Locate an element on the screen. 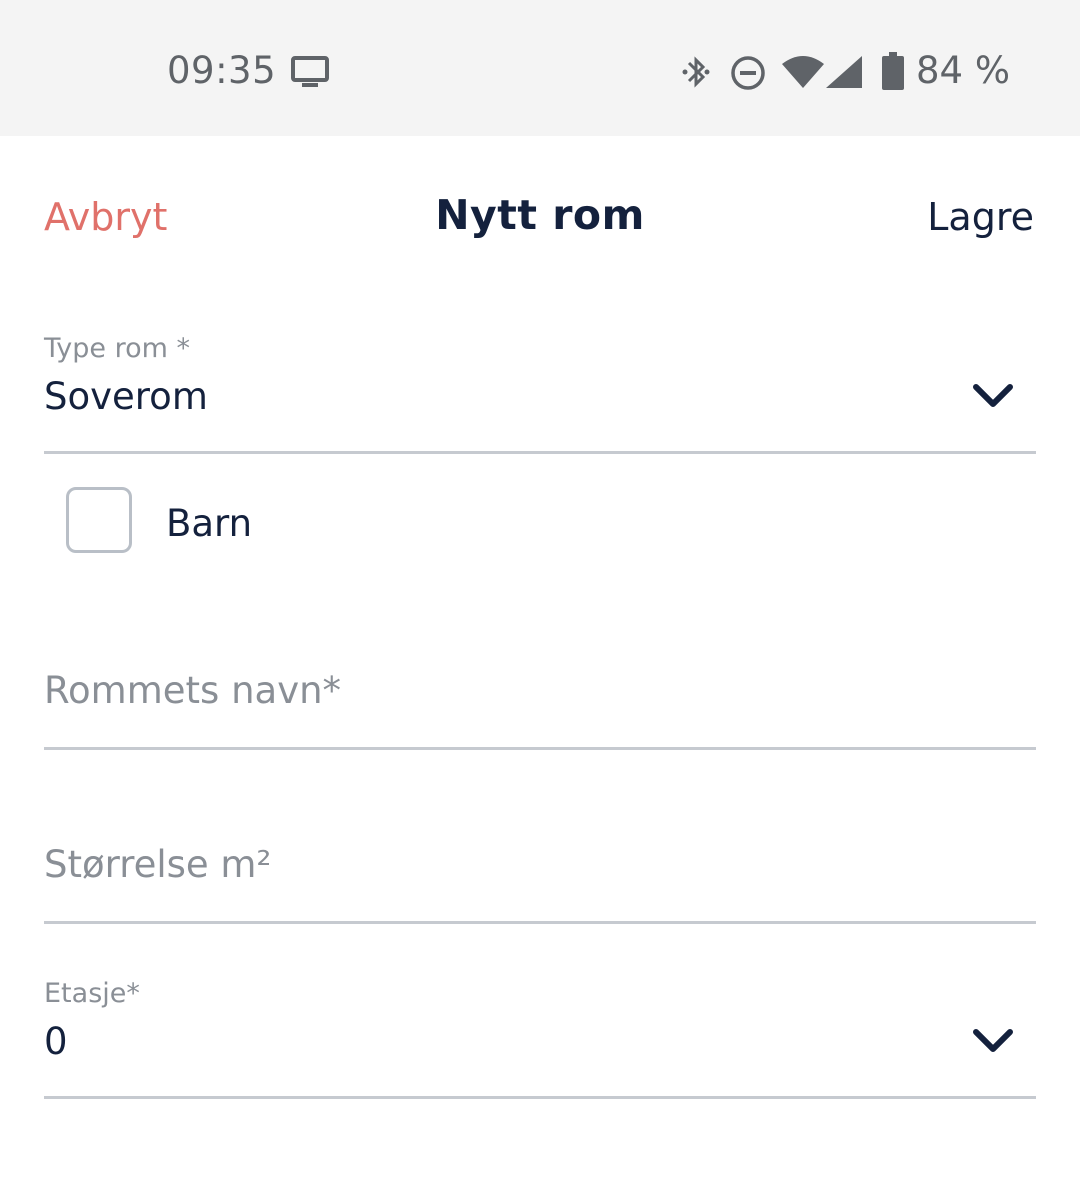 Image resolution: width=1080 pixels, height=1195 pixels. floor-value: 0 is located at coordinates (56, 1041).